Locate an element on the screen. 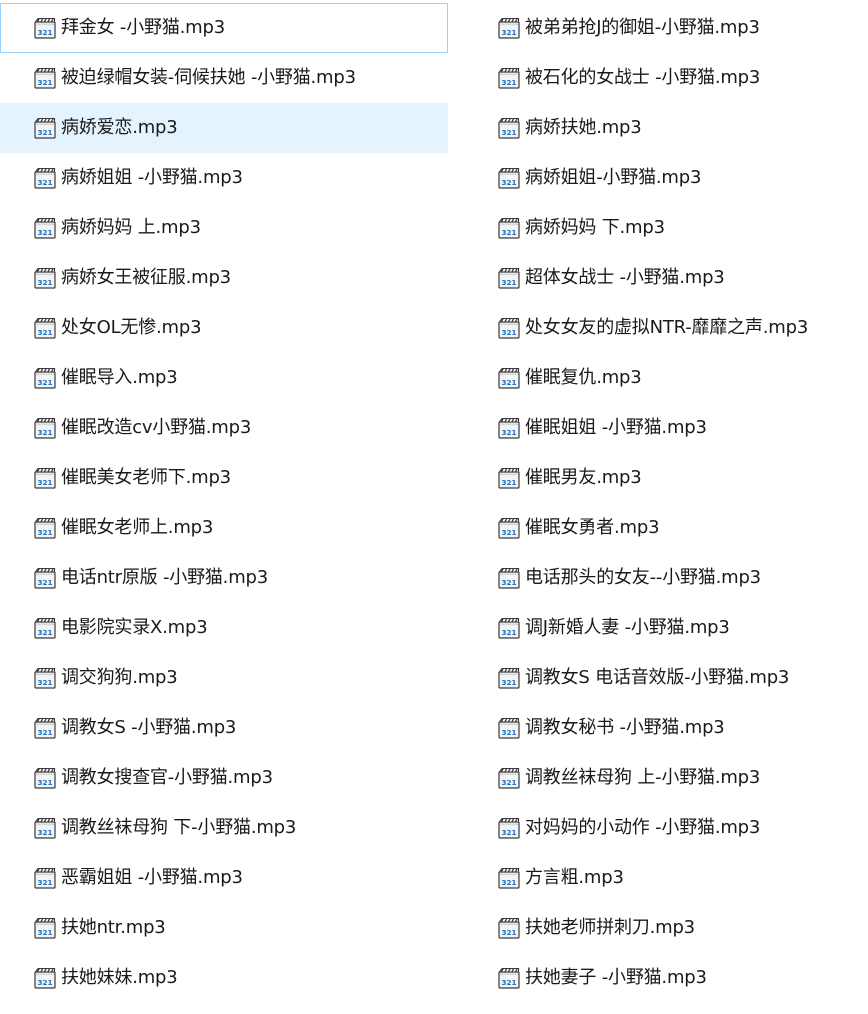 This screenshot has height=1014, width=868. file-item: 321 调教丝袜母狗 下-小野猫.mp3 is located at coordinates (224, 828).